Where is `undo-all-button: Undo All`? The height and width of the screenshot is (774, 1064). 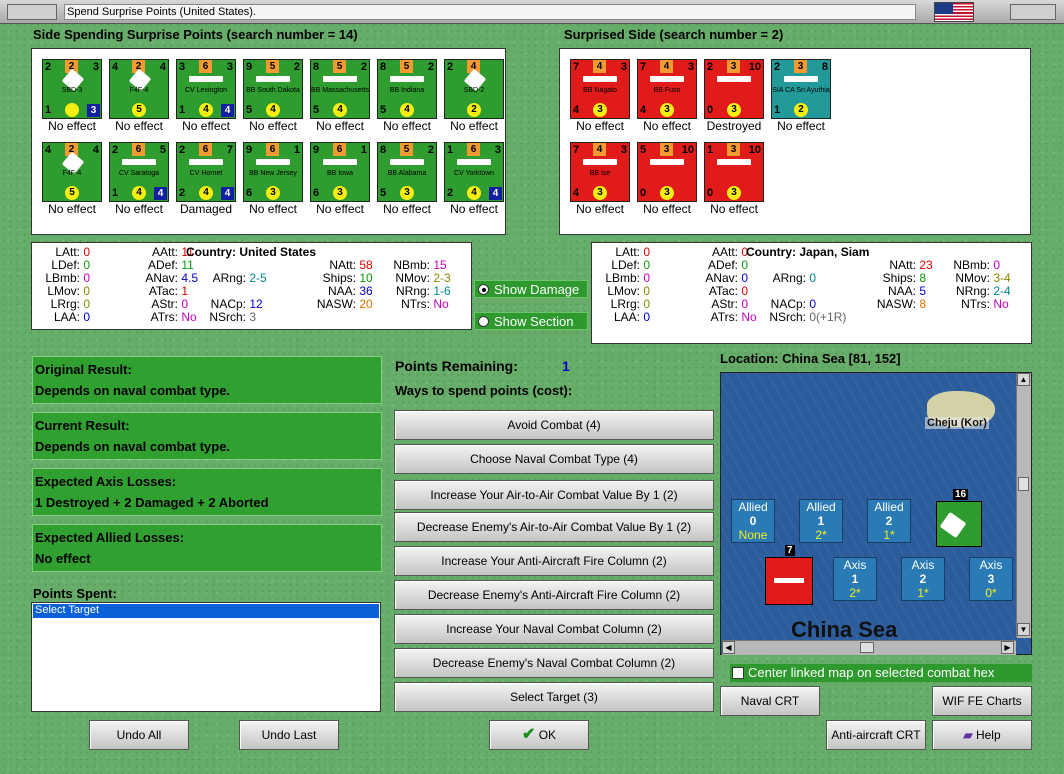
undo-all-button: Undo All is located at coordinates (139, 735).